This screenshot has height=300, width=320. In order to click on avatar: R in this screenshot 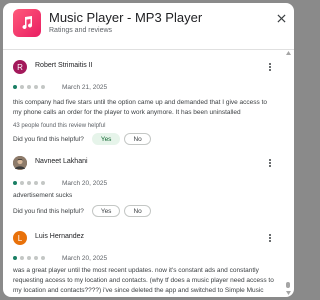, I will do `click(20, 67)`.